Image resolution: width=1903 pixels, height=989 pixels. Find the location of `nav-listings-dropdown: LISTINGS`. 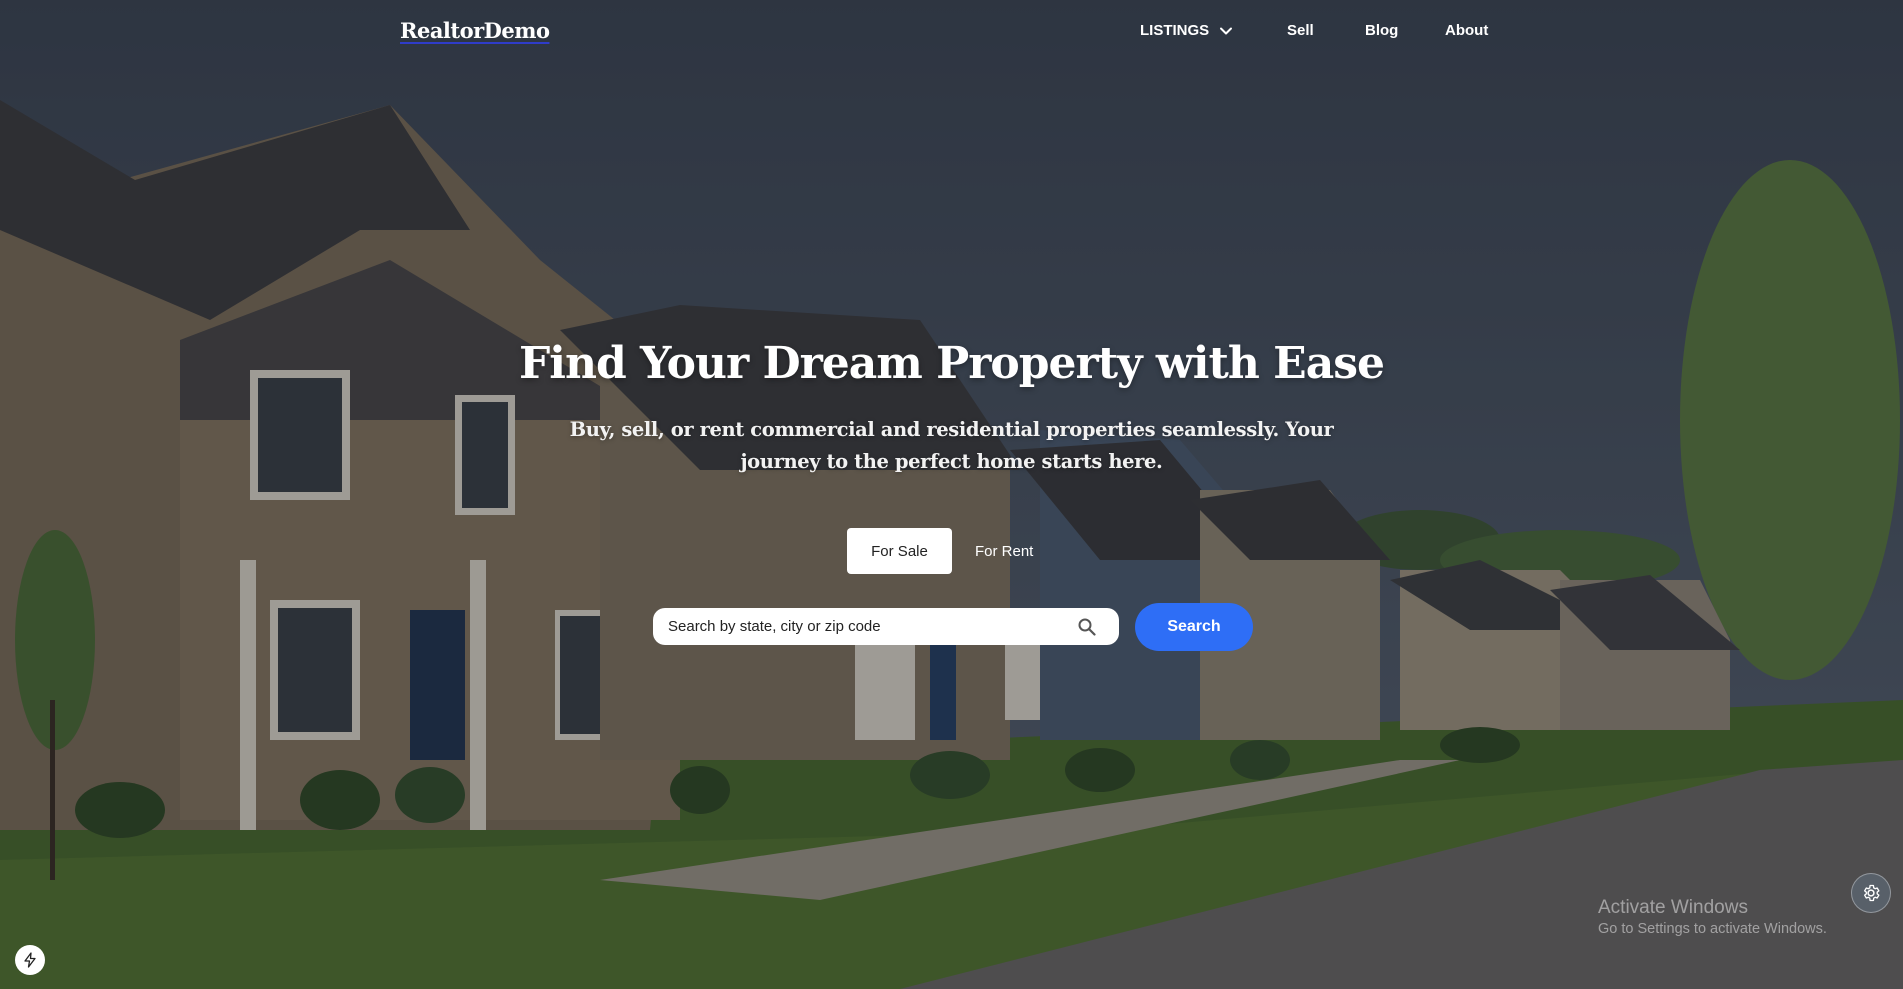

nav-listings-dropdown: LISTINGS is located at coordinates (1186, 30).